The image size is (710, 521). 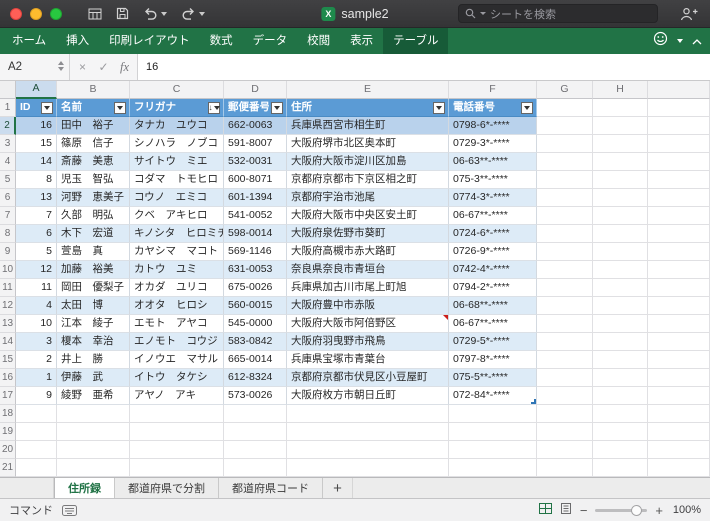 I want to click on cell-C4: サイトウ ミエ, so click(x=177, y=162).